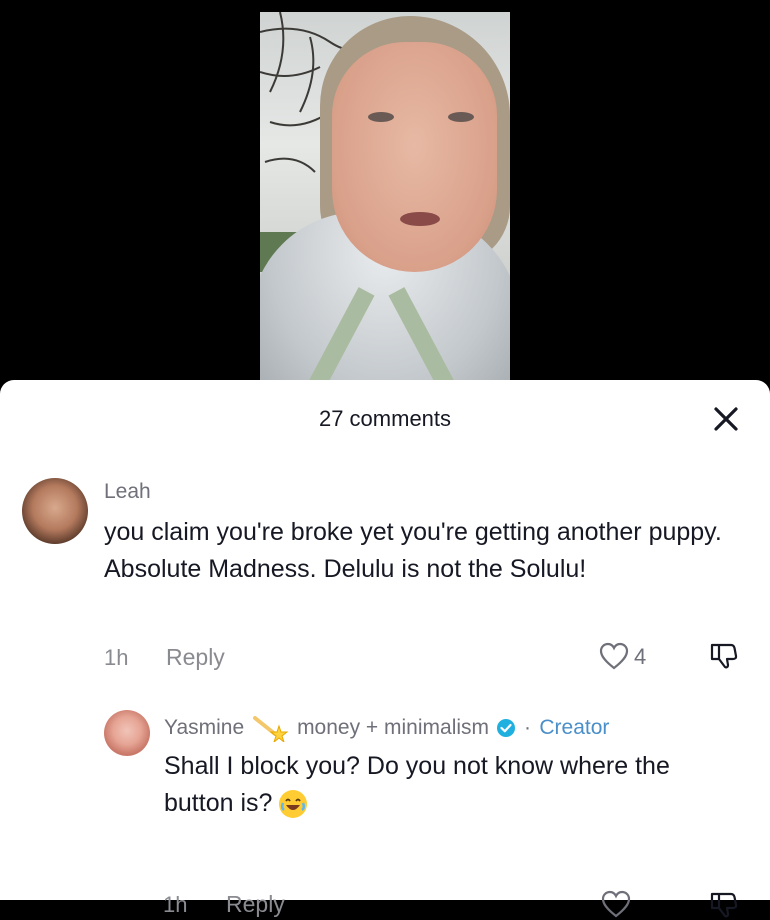 Image resolution: width=770 pixels, height=920 pixels. I want to click on left-eye, so click(381, 117).